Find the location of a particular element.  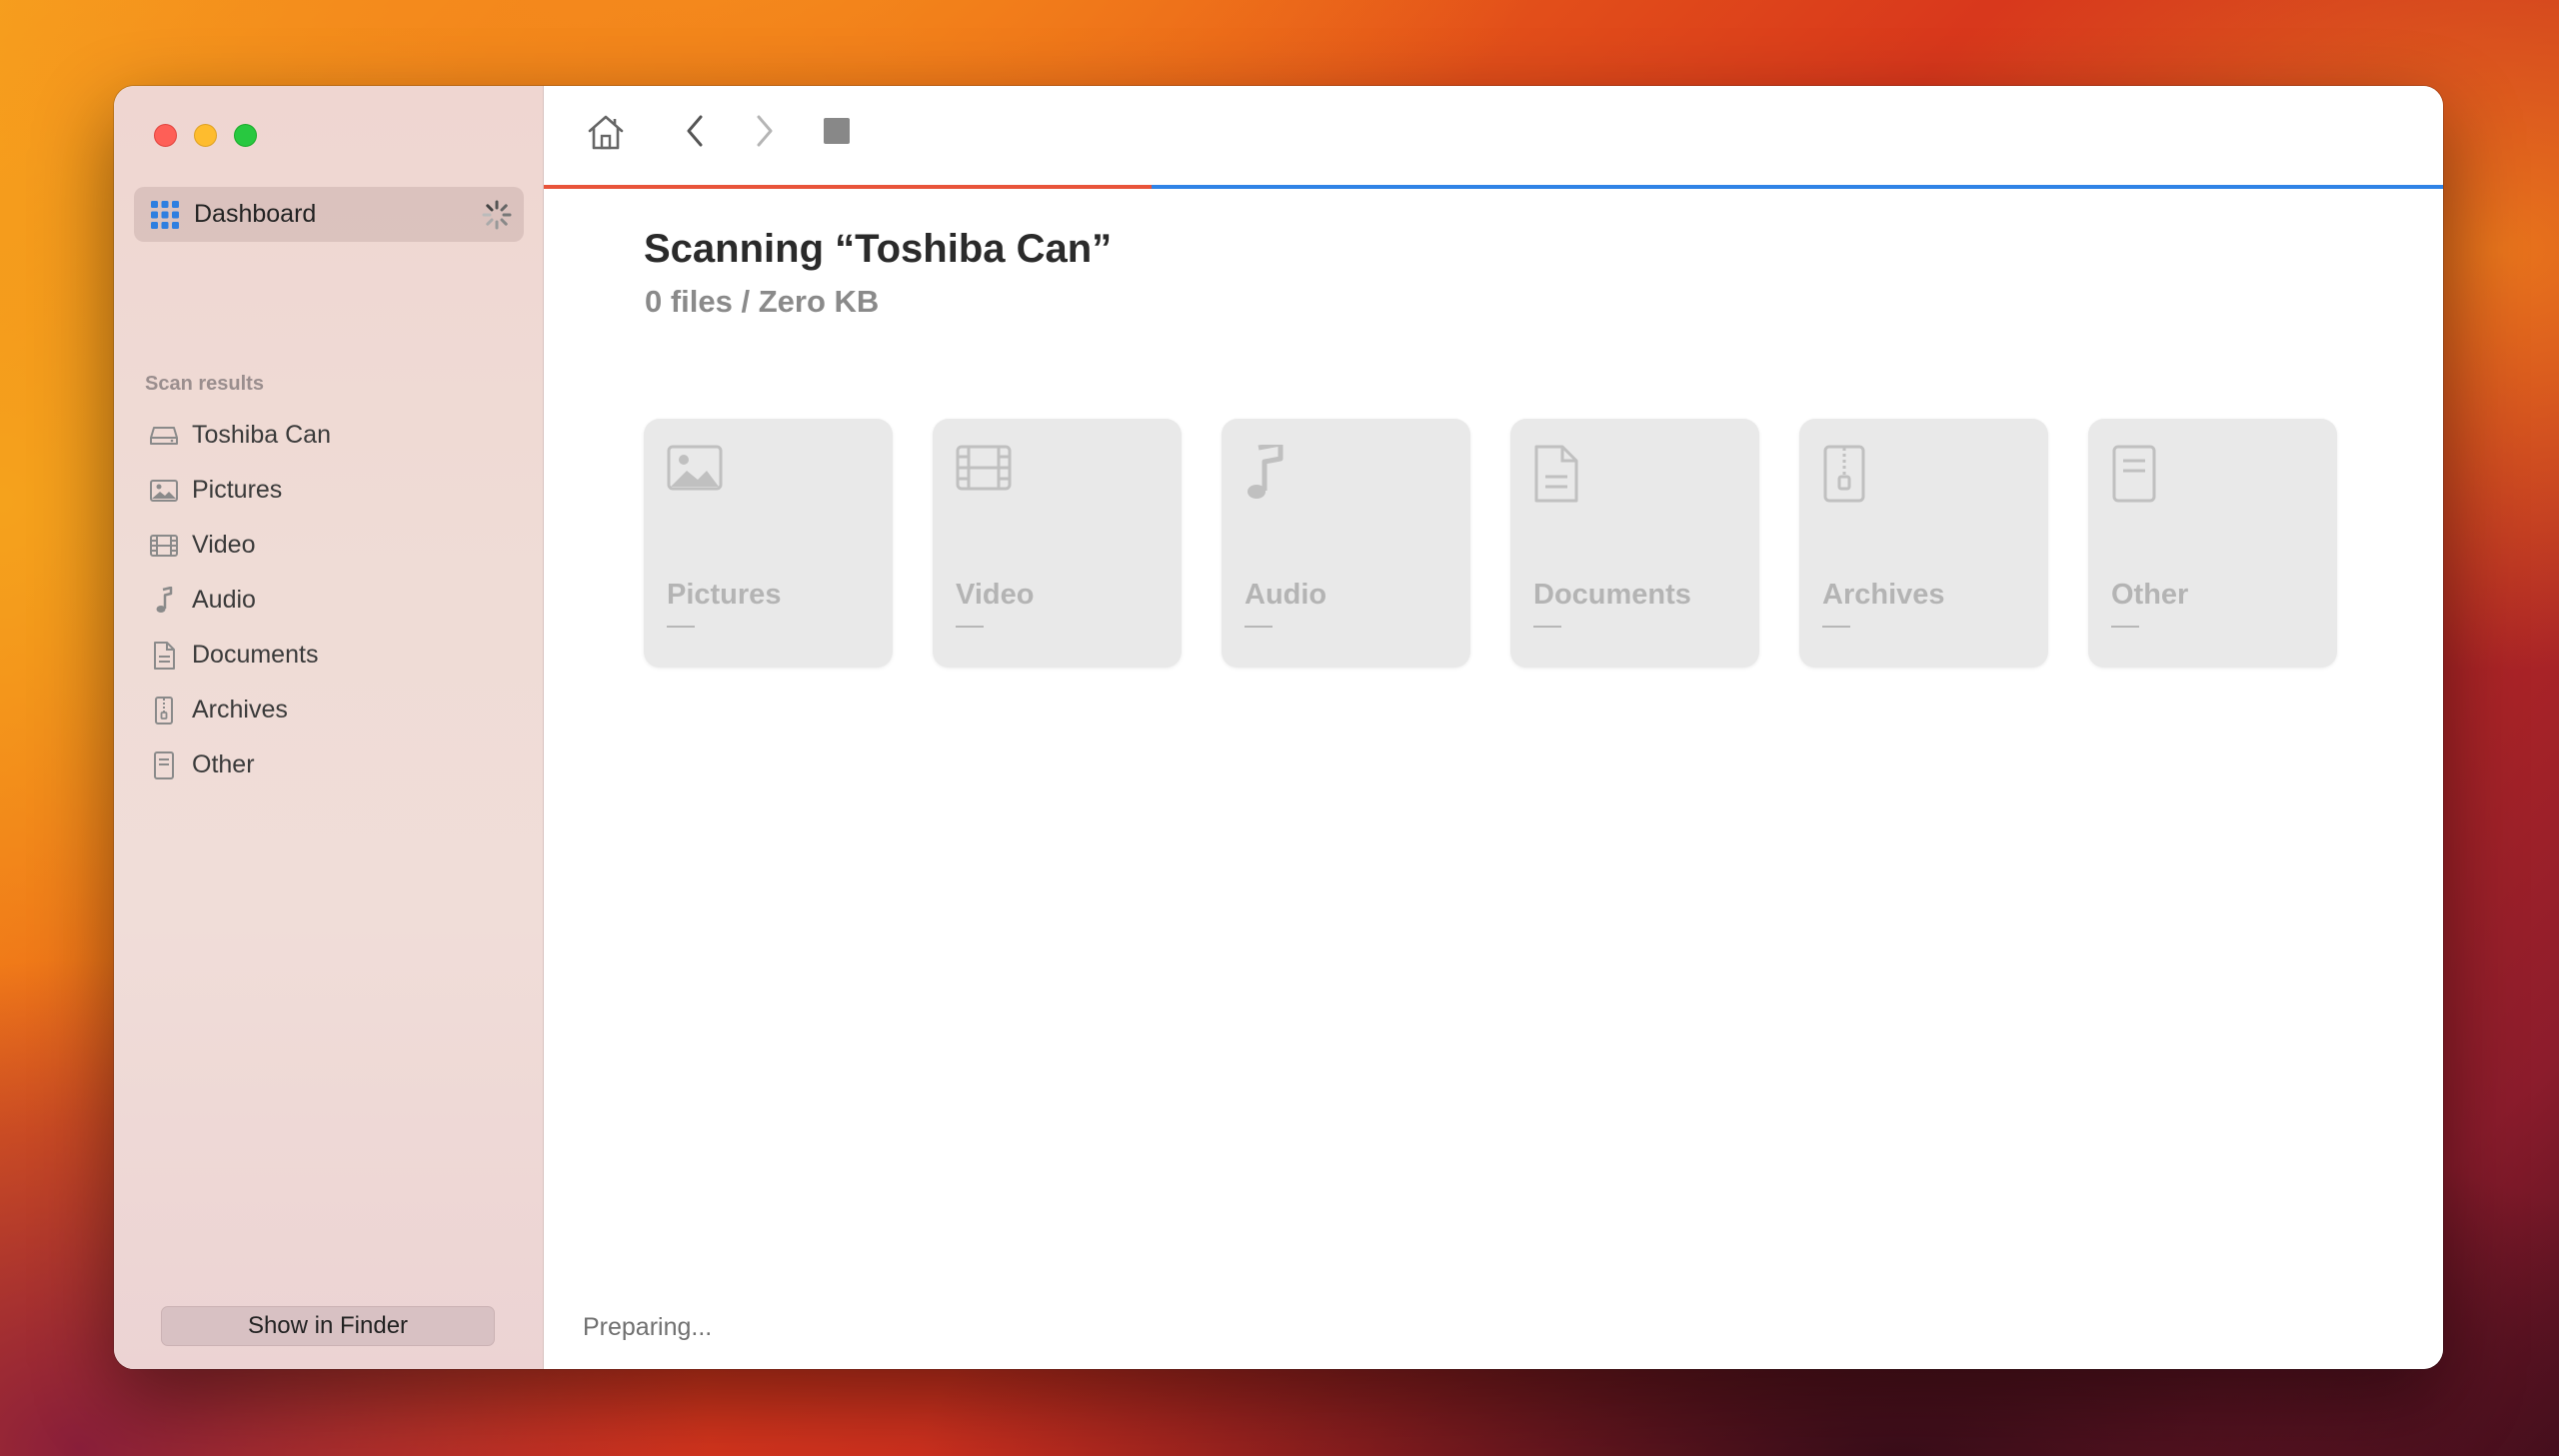

sidebar-item-label: Pictures is located at coordinates (237, 490).